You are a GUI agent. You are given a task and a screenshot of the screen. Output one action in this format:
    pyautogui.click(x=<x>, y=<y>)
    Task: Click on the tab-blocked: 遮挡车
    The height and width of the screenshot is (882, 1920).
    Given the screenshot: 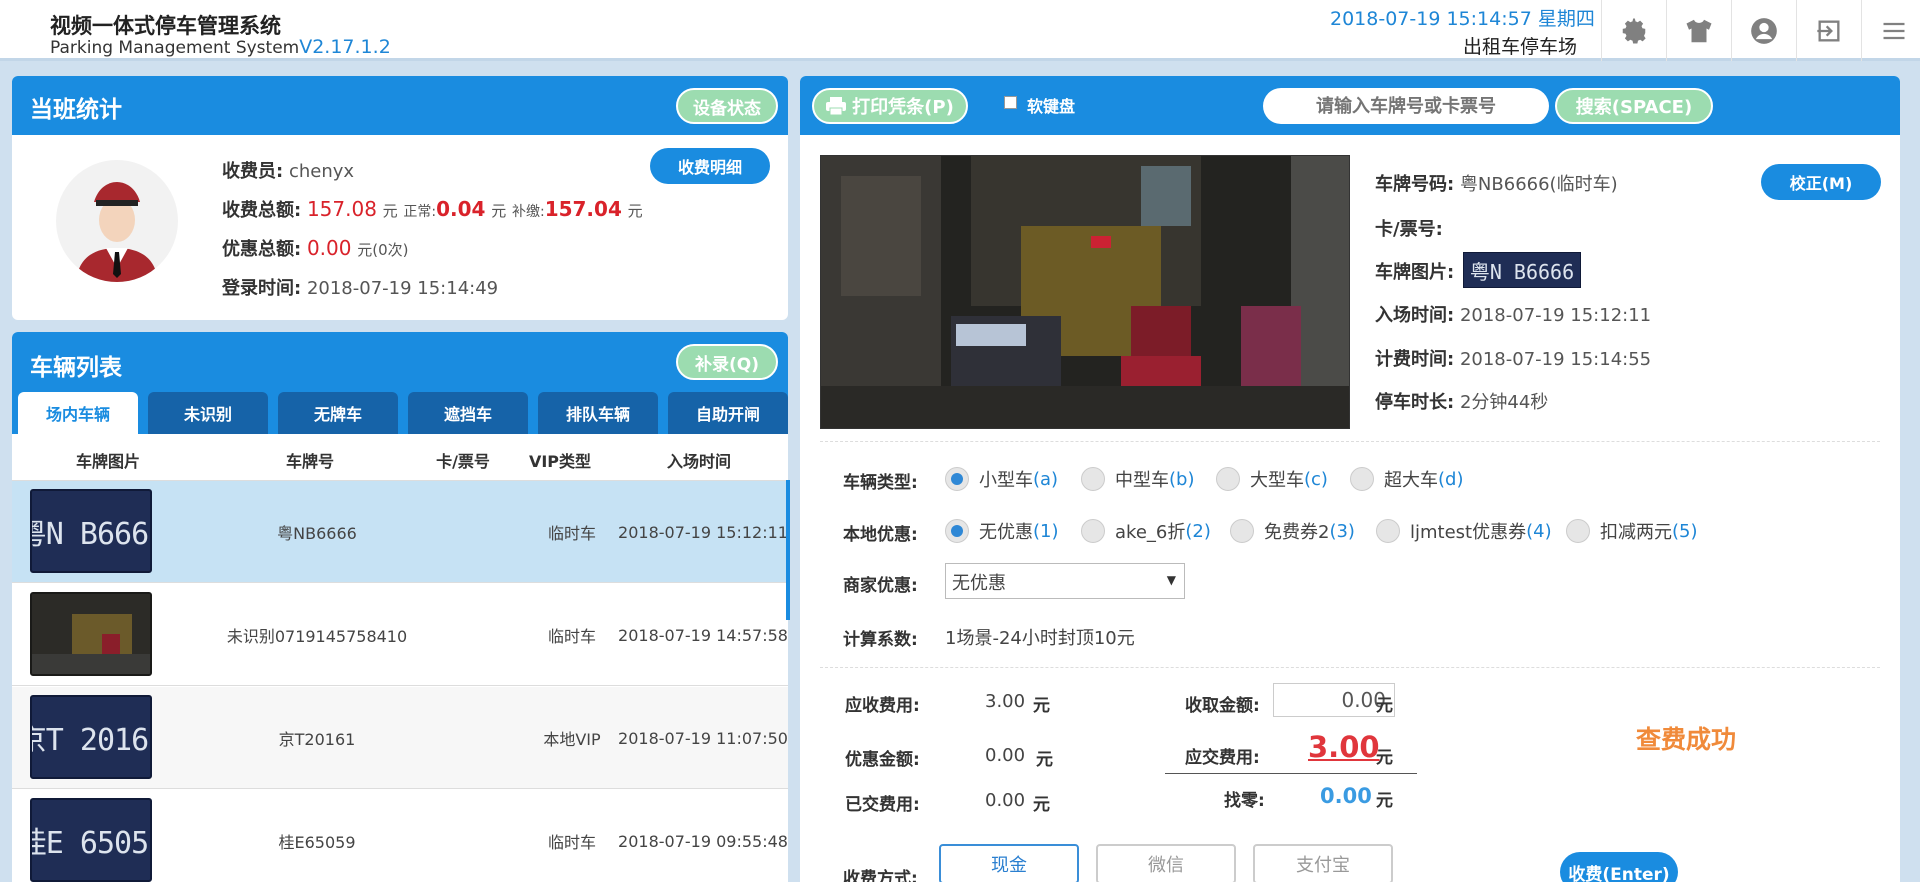 What is the action you would take?
    pyautogui.click(x=468, y=413)
    